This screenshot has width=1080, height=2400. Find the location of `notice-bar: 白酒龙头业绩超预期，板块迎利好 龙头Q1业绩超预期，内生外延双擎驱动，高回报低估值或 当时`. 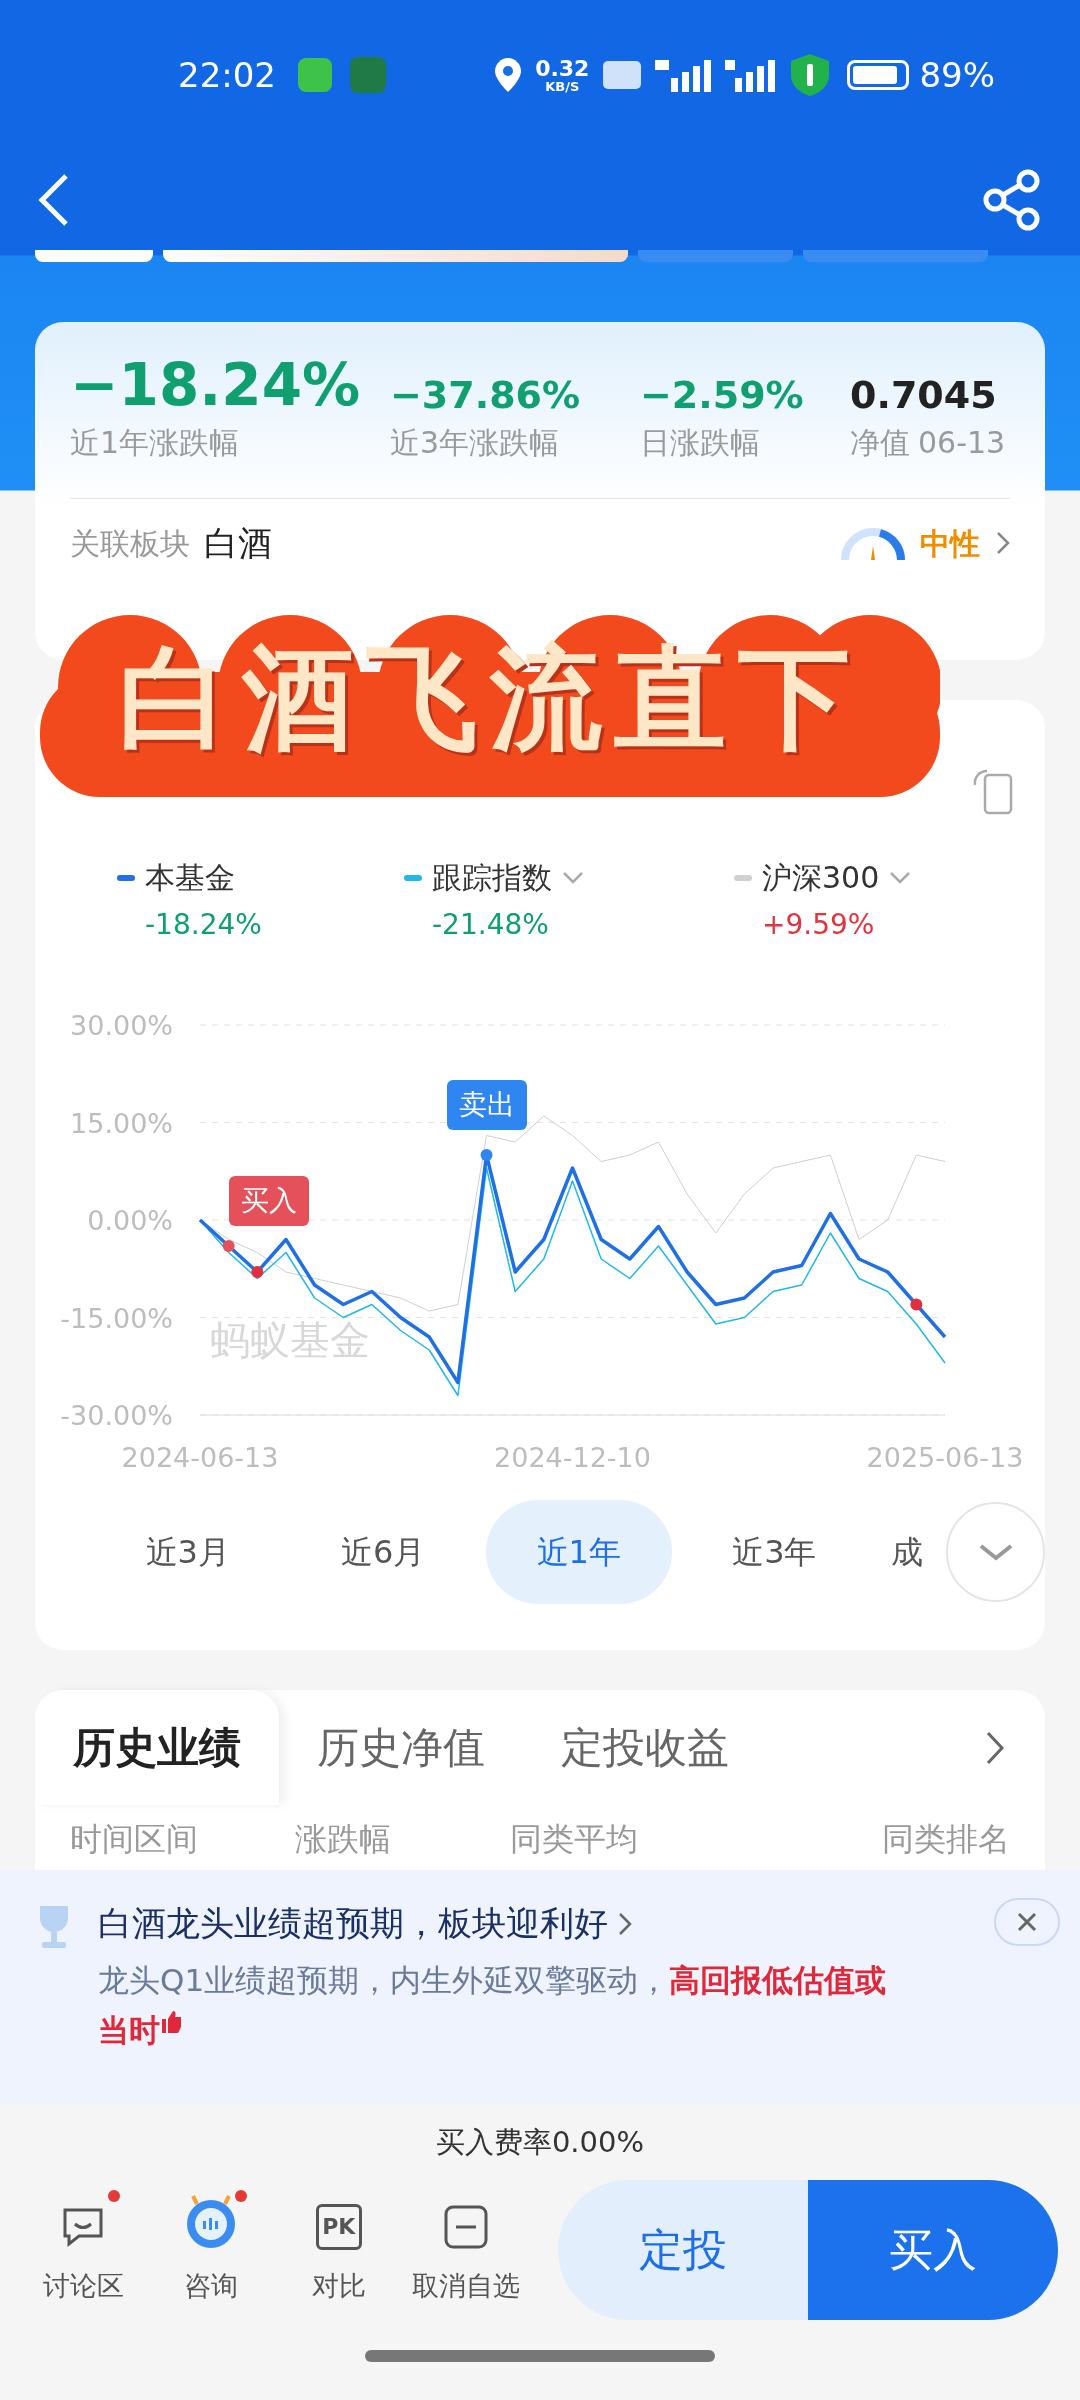

notice-bar: 白酒龙头业绩超预期，板块迎利好 龙头Q1业绩超预期，内生外延双擎驱动，高回报低估值或 当时 is located at coordinates (540, 1987).